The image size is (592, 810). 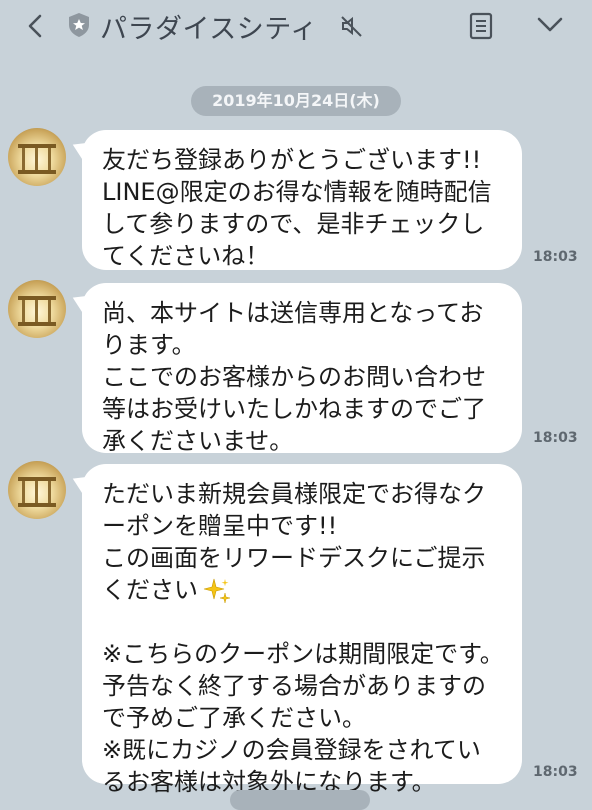 What do you see at coordinates (293, 313) in the screenshot?
I see `message-line: 尚、本サイトは送信専用となってお` at bounding box center [293, 313].